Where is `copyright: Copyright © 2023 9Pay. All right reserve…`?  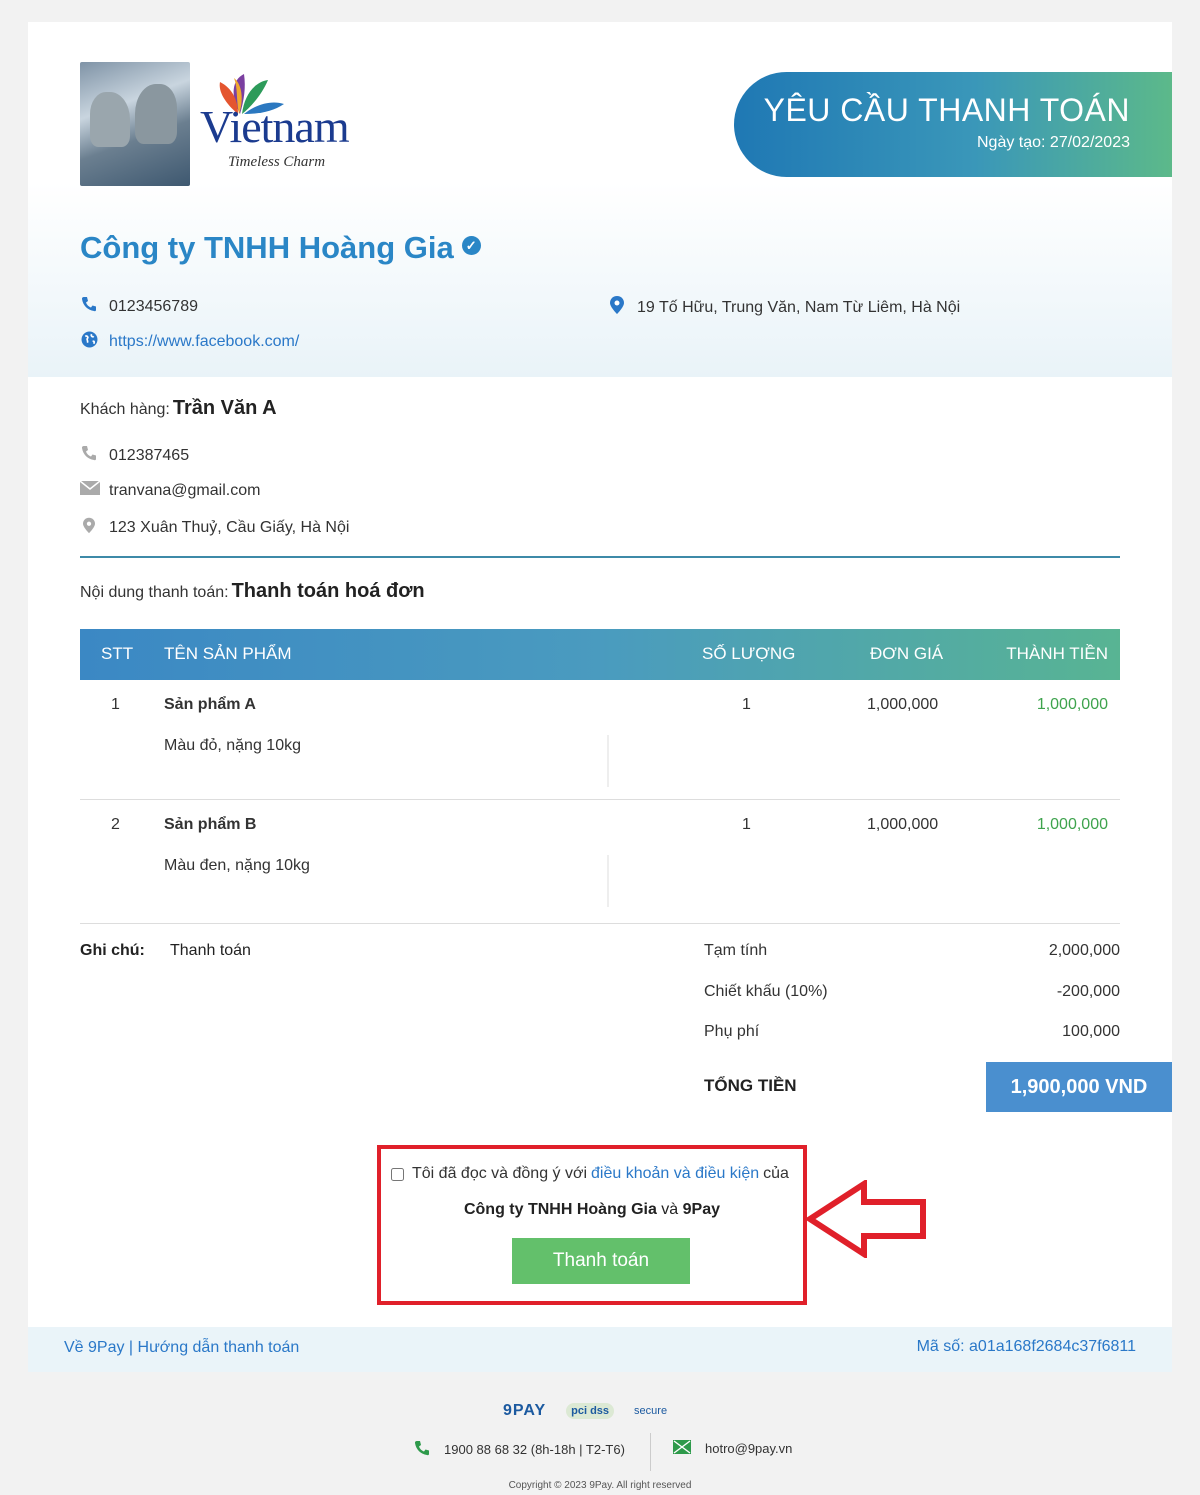 copyright: Copyright © 2023 9Pay. All right reserve… is located at coordinates (600, 1485).